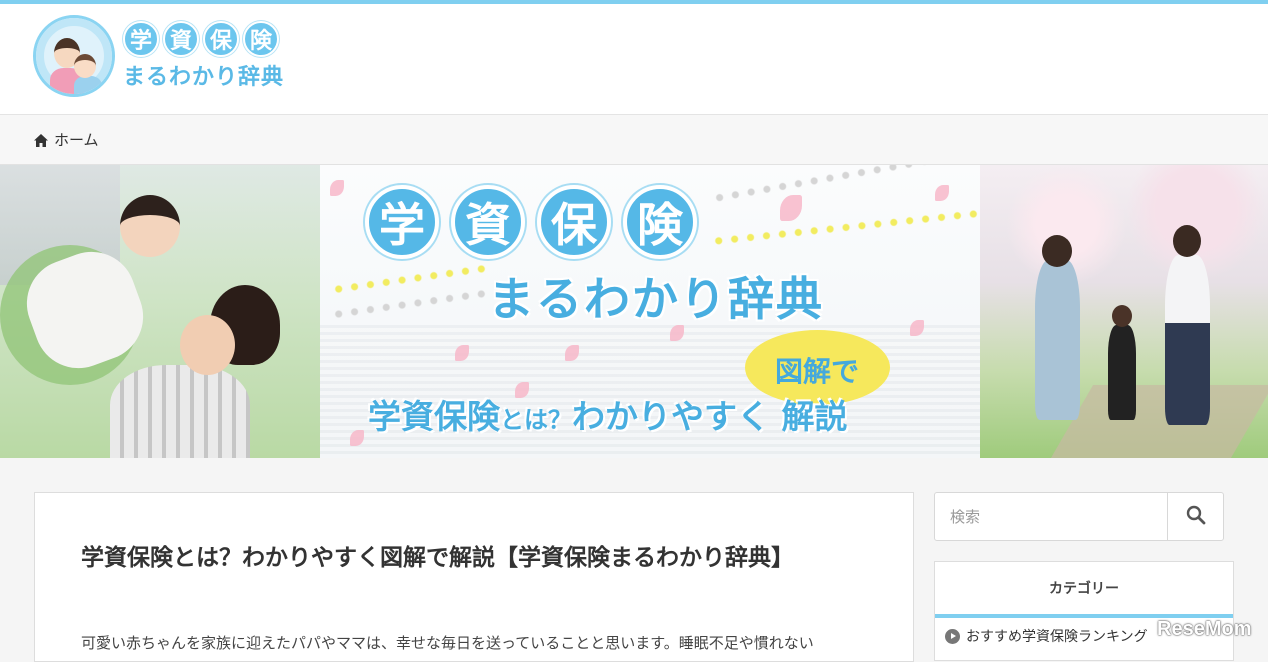  Describe the element at coordinates (710, 416) in the screenshot. I see `tagline-part: わかりやすく 解説` at that location.